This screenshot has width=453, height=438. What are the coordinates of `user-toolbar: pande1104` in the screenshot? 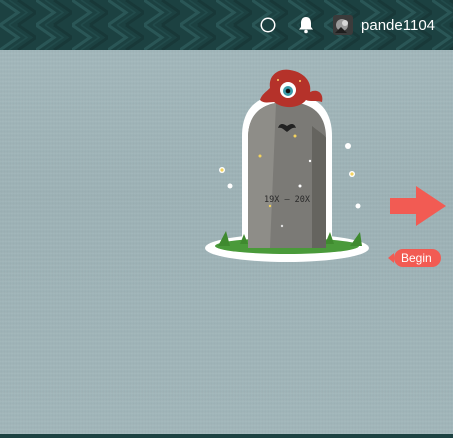 It's located at (346, 25).